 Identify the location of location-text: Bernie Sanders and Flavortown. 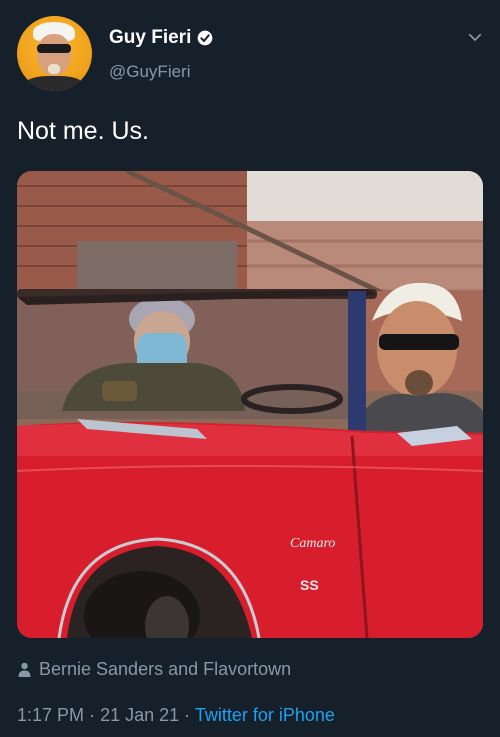
(165, 669).